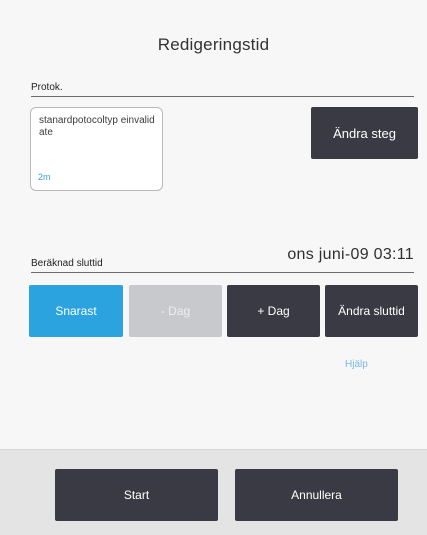 Image resolution: width=427 pixels, height=535 pixels. Describe the element at coordinates (371, 311) in the screenshot. I see `change-end-time-button: Ändra sluttid` at that location.